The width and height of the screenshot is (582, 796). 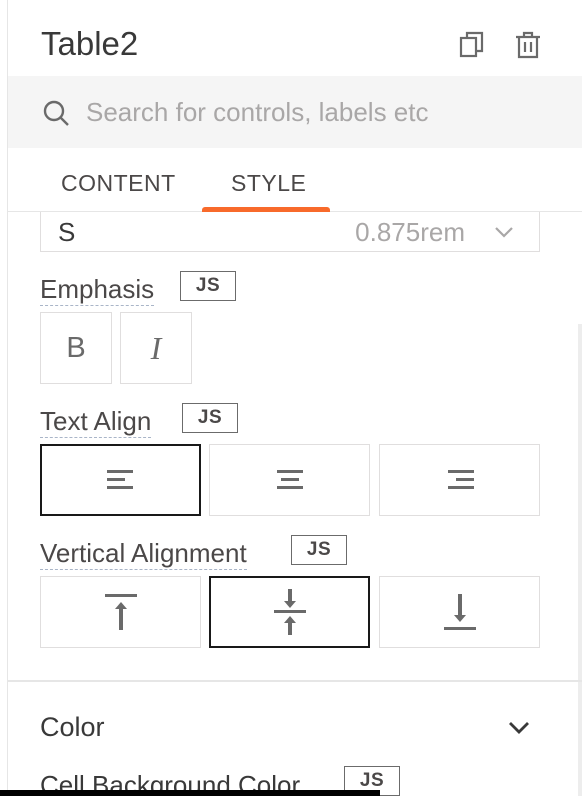 What do you see at coordinates (472, 45) in the screenshot?
I see `copy-icon` at bounding box center [472, 45].